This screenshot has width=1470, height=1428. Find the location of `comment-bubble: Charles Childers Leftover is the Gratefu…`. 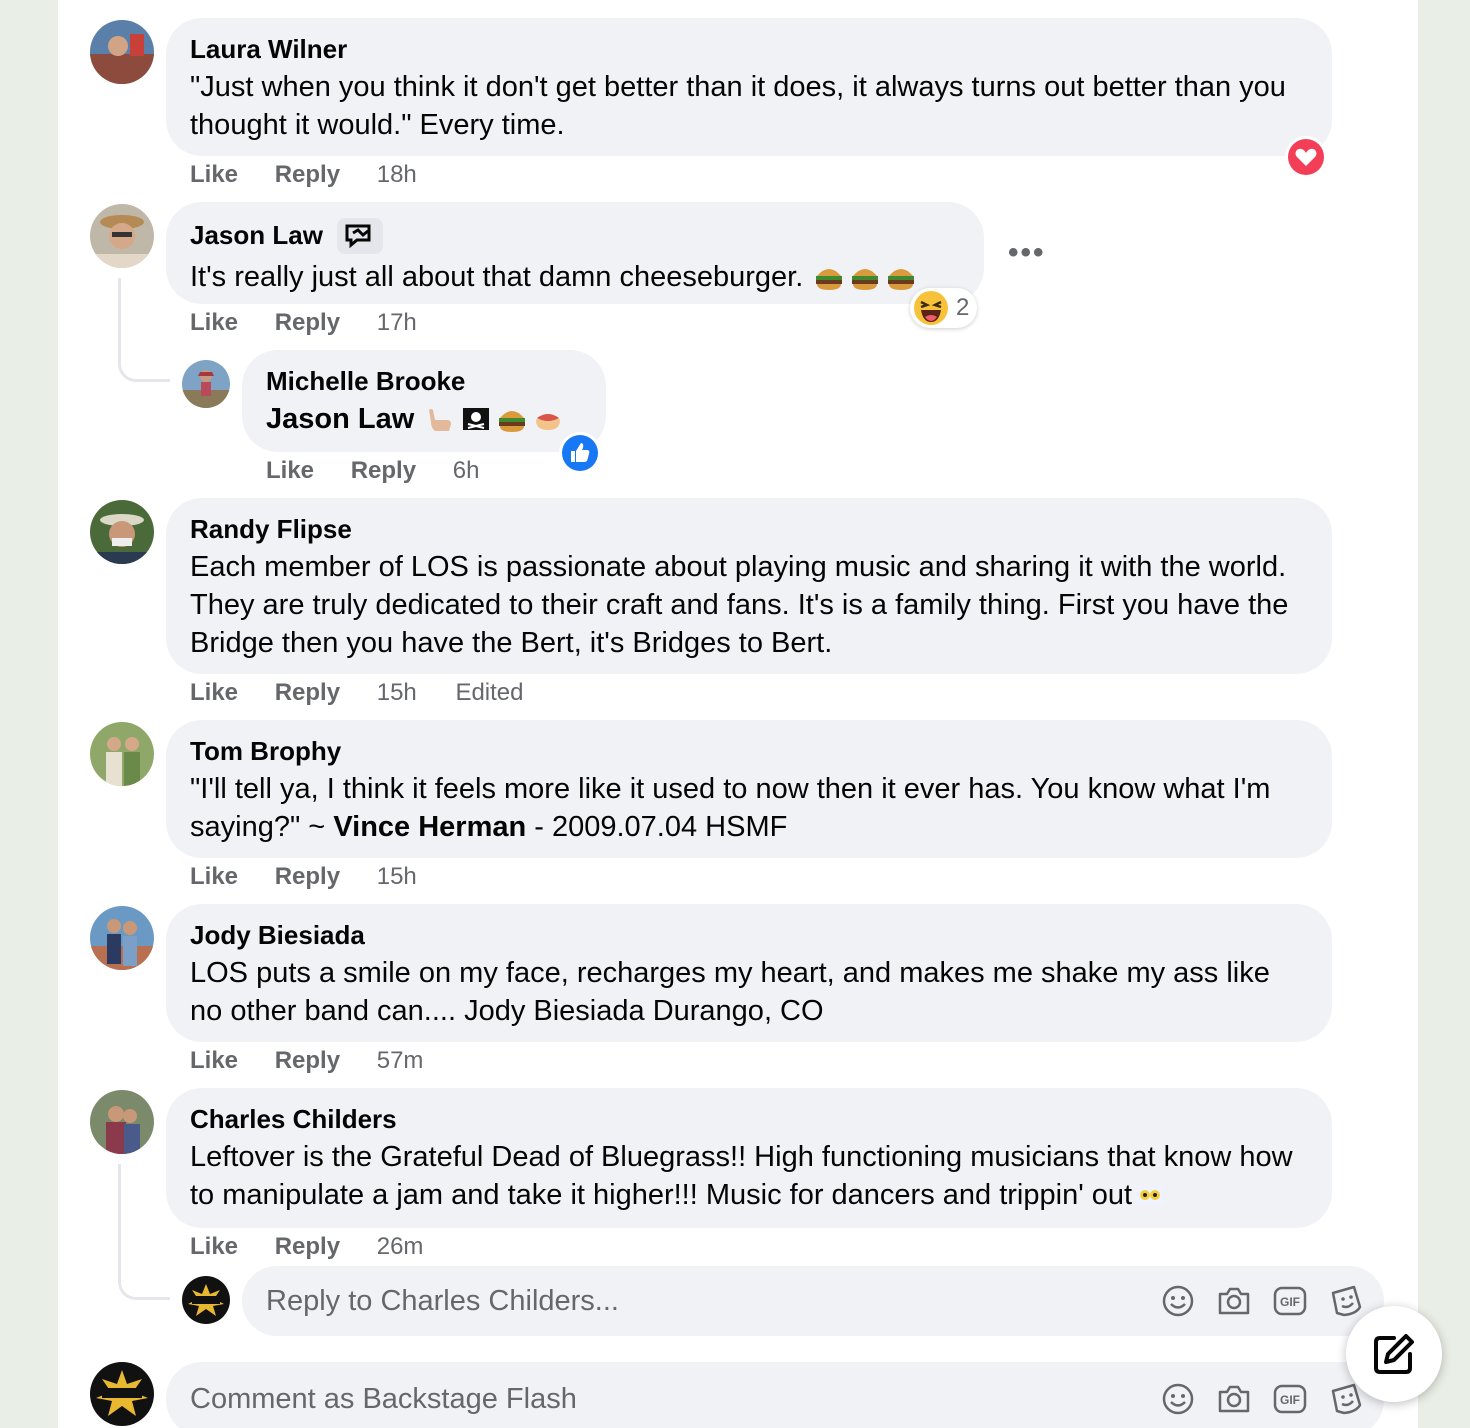

comment-bubble: Charles Childers Leftover is the Gratefu… is located at coordinates (749, 1158).